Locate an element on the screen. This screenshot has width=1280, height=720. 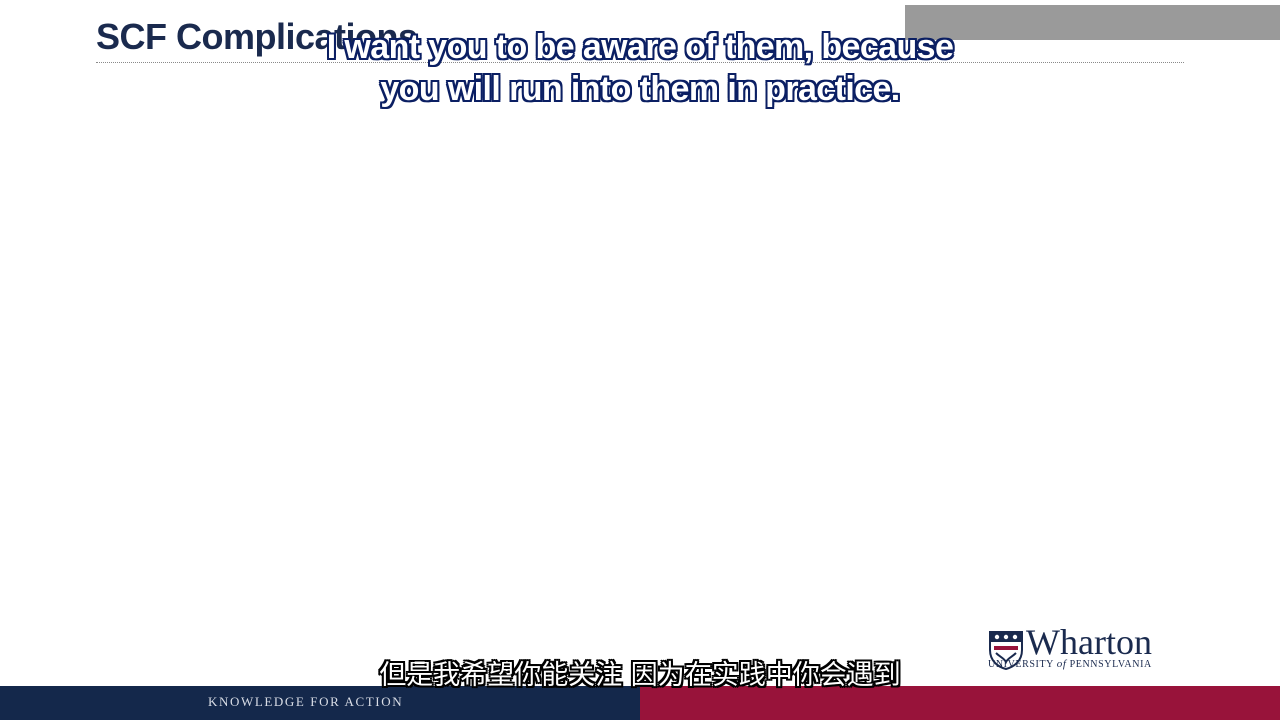
footer-tagline: KNOWLEDGE FOR ACTION is located at coordinates (306, 701).